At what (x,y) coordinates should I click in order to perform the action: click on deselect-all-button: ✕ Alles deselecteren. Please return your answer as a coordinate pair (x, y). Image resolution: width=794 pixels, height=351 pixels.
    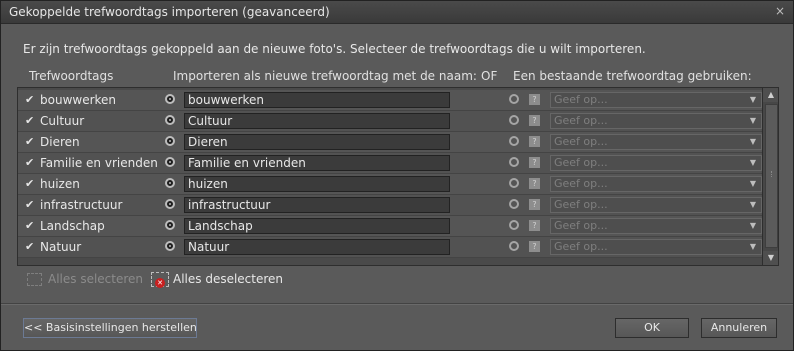
    Looking at the image, I should click on (217, 280).